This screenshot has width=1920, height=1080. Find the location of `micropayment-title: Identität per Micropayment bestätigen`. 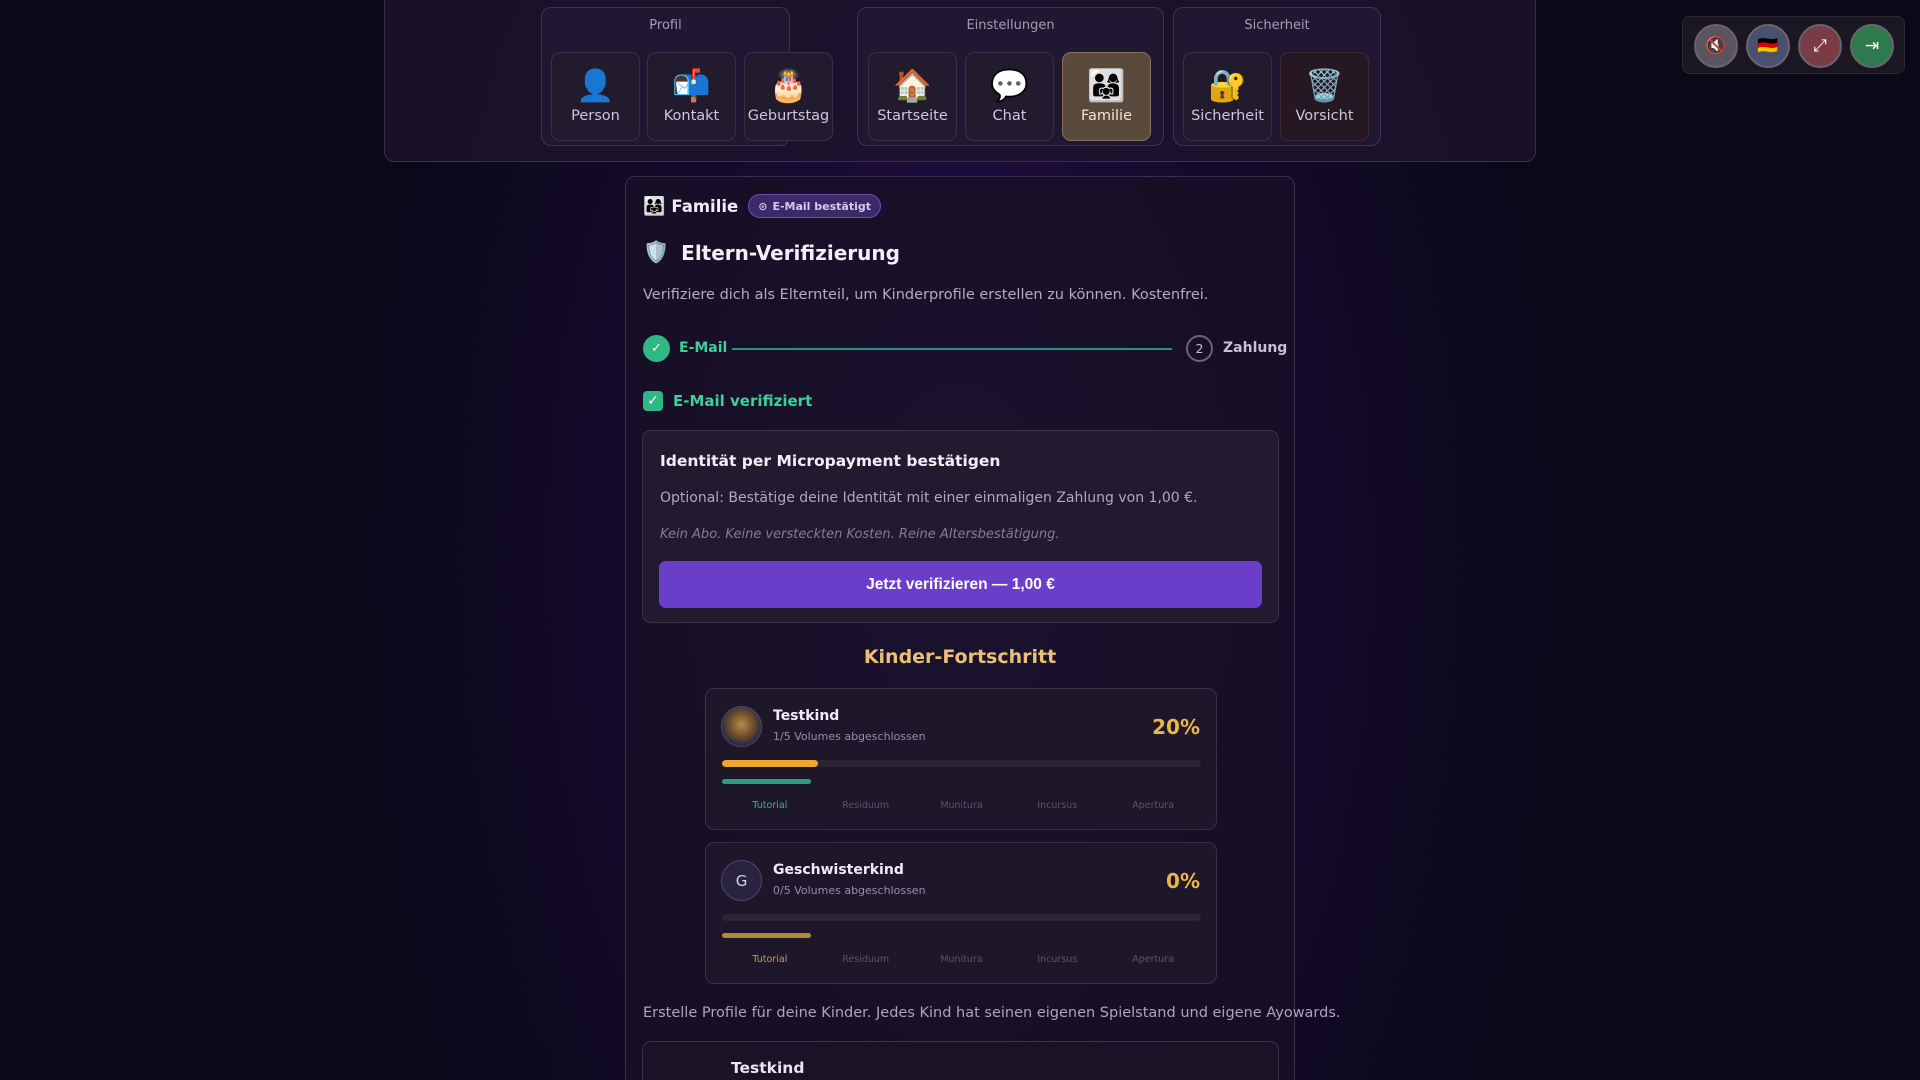

micropayment-title: Identität per Micropayment bestätigen is located at coordinates (830, 461).